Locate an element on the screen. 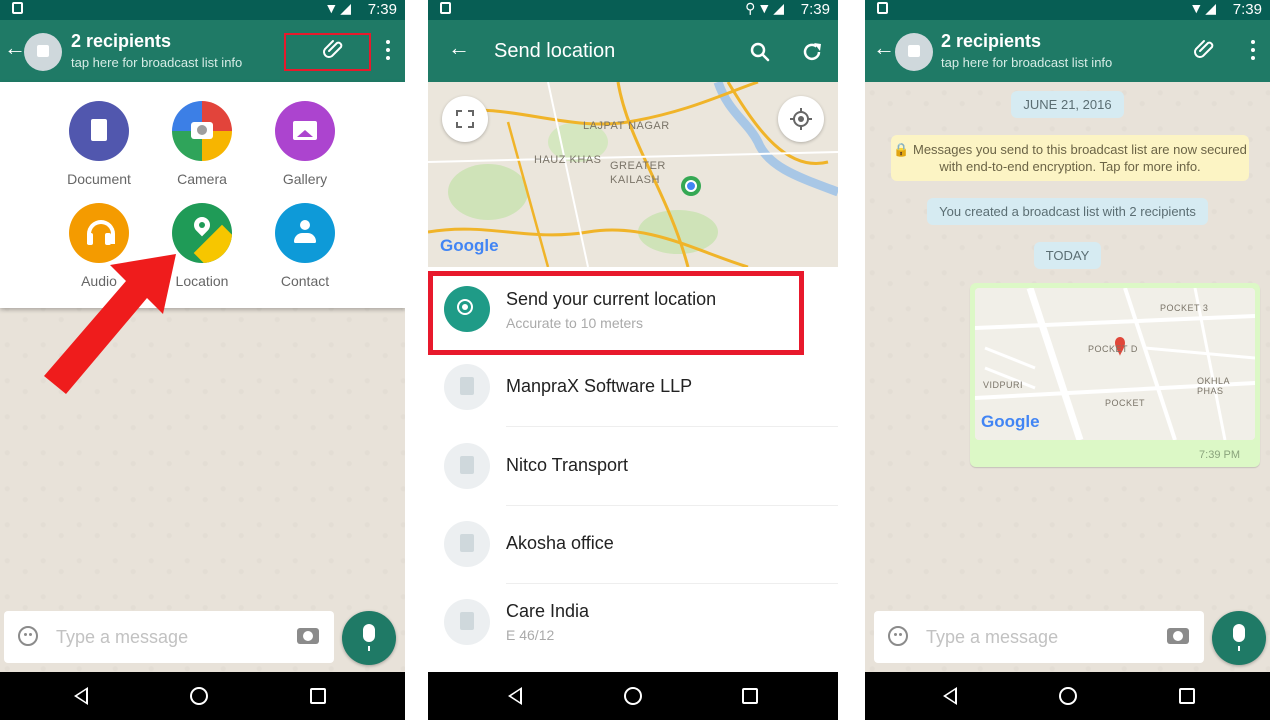 Image resolution: width=1280 pixels, height=720 pixels. place-item: ManpraX Software LLP is located at coordinates (633, 387).